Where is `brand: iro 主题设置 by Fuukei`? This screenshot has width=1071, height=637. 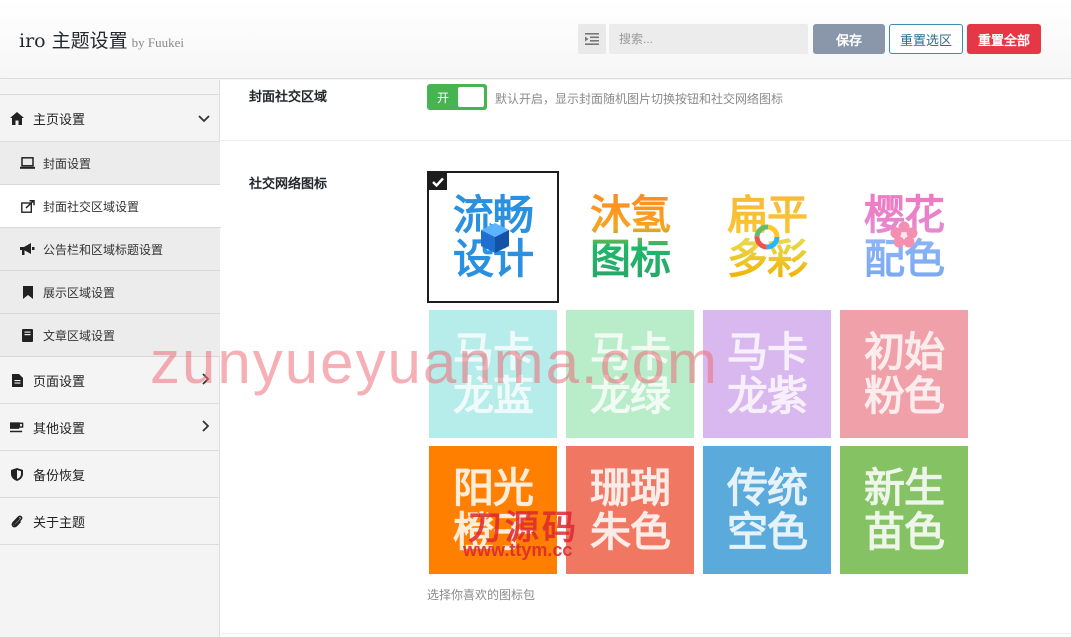
brand: iro 主题设置 by Fuukei is located at coordinates (101, 39).